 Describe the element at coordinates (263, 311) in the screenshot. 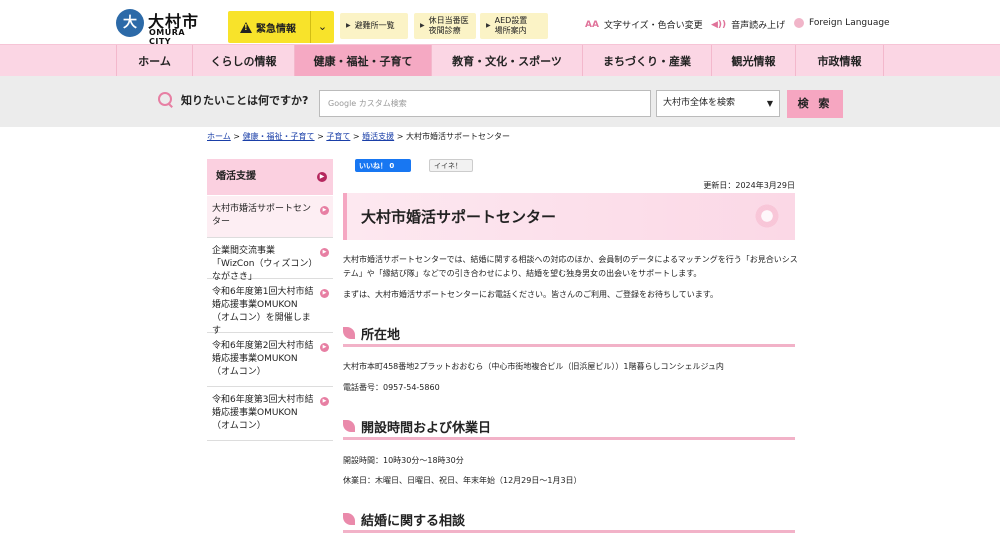

I see `sidebar-item-label: 令和6年度第1回大村市結婚応援事業OMUKON（オムコン）を開催します` at that location.